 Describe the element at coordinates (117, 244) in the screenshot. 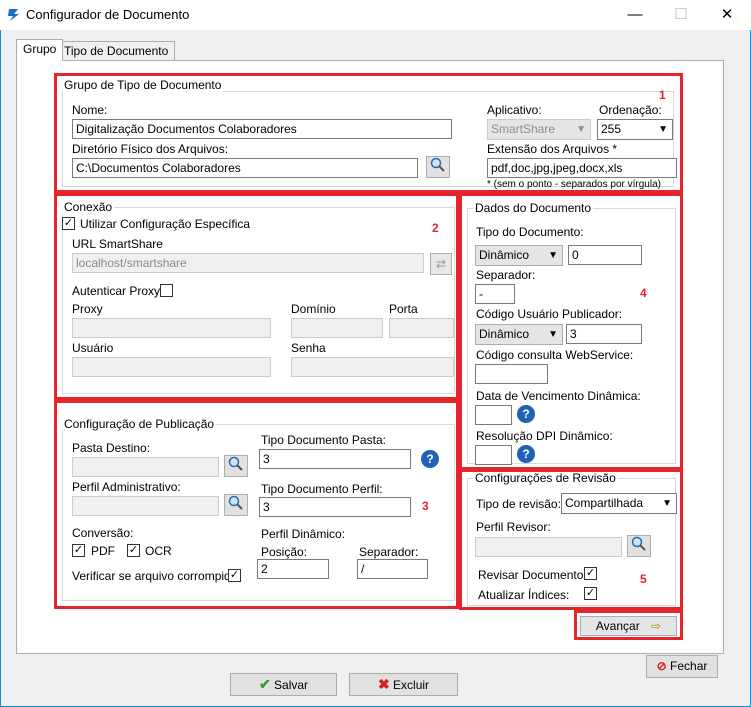

I see `url-label: URL SmartShare` at that location.